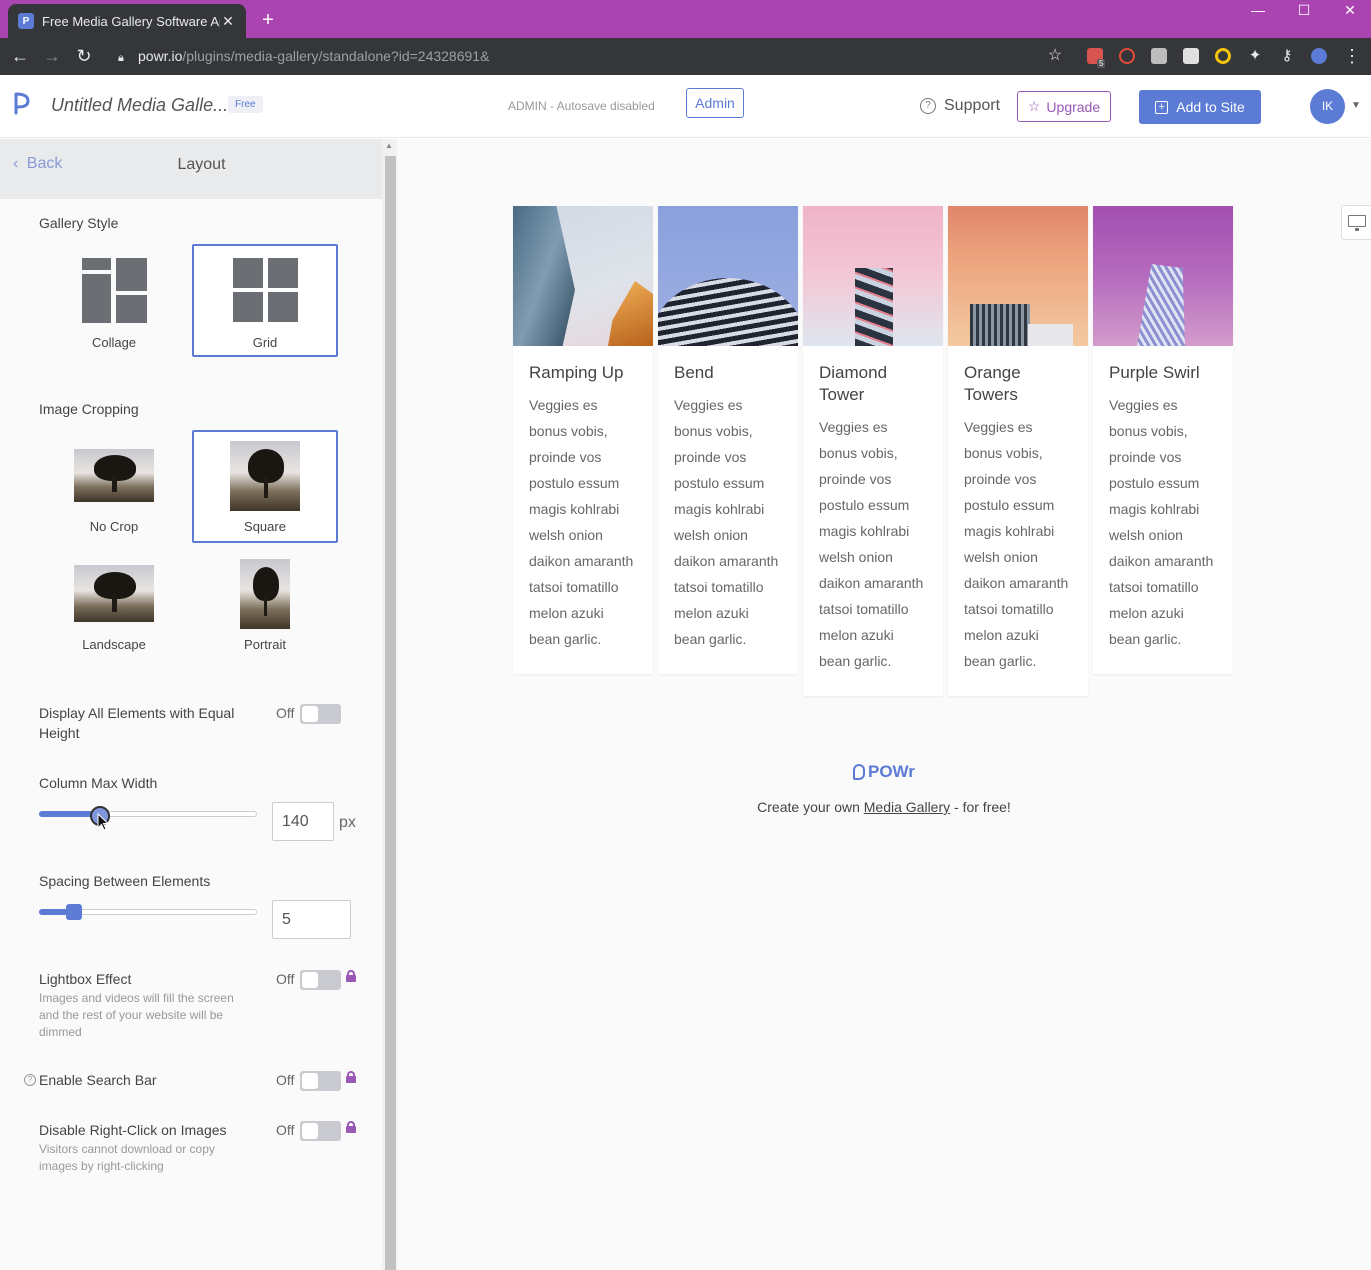 The width and height of the screenshot is (1371, 1270). What do you see at coordinates (1127, 56) in the screenshot?
I see `block-extension-icon` at bounding box center [1127, 56].